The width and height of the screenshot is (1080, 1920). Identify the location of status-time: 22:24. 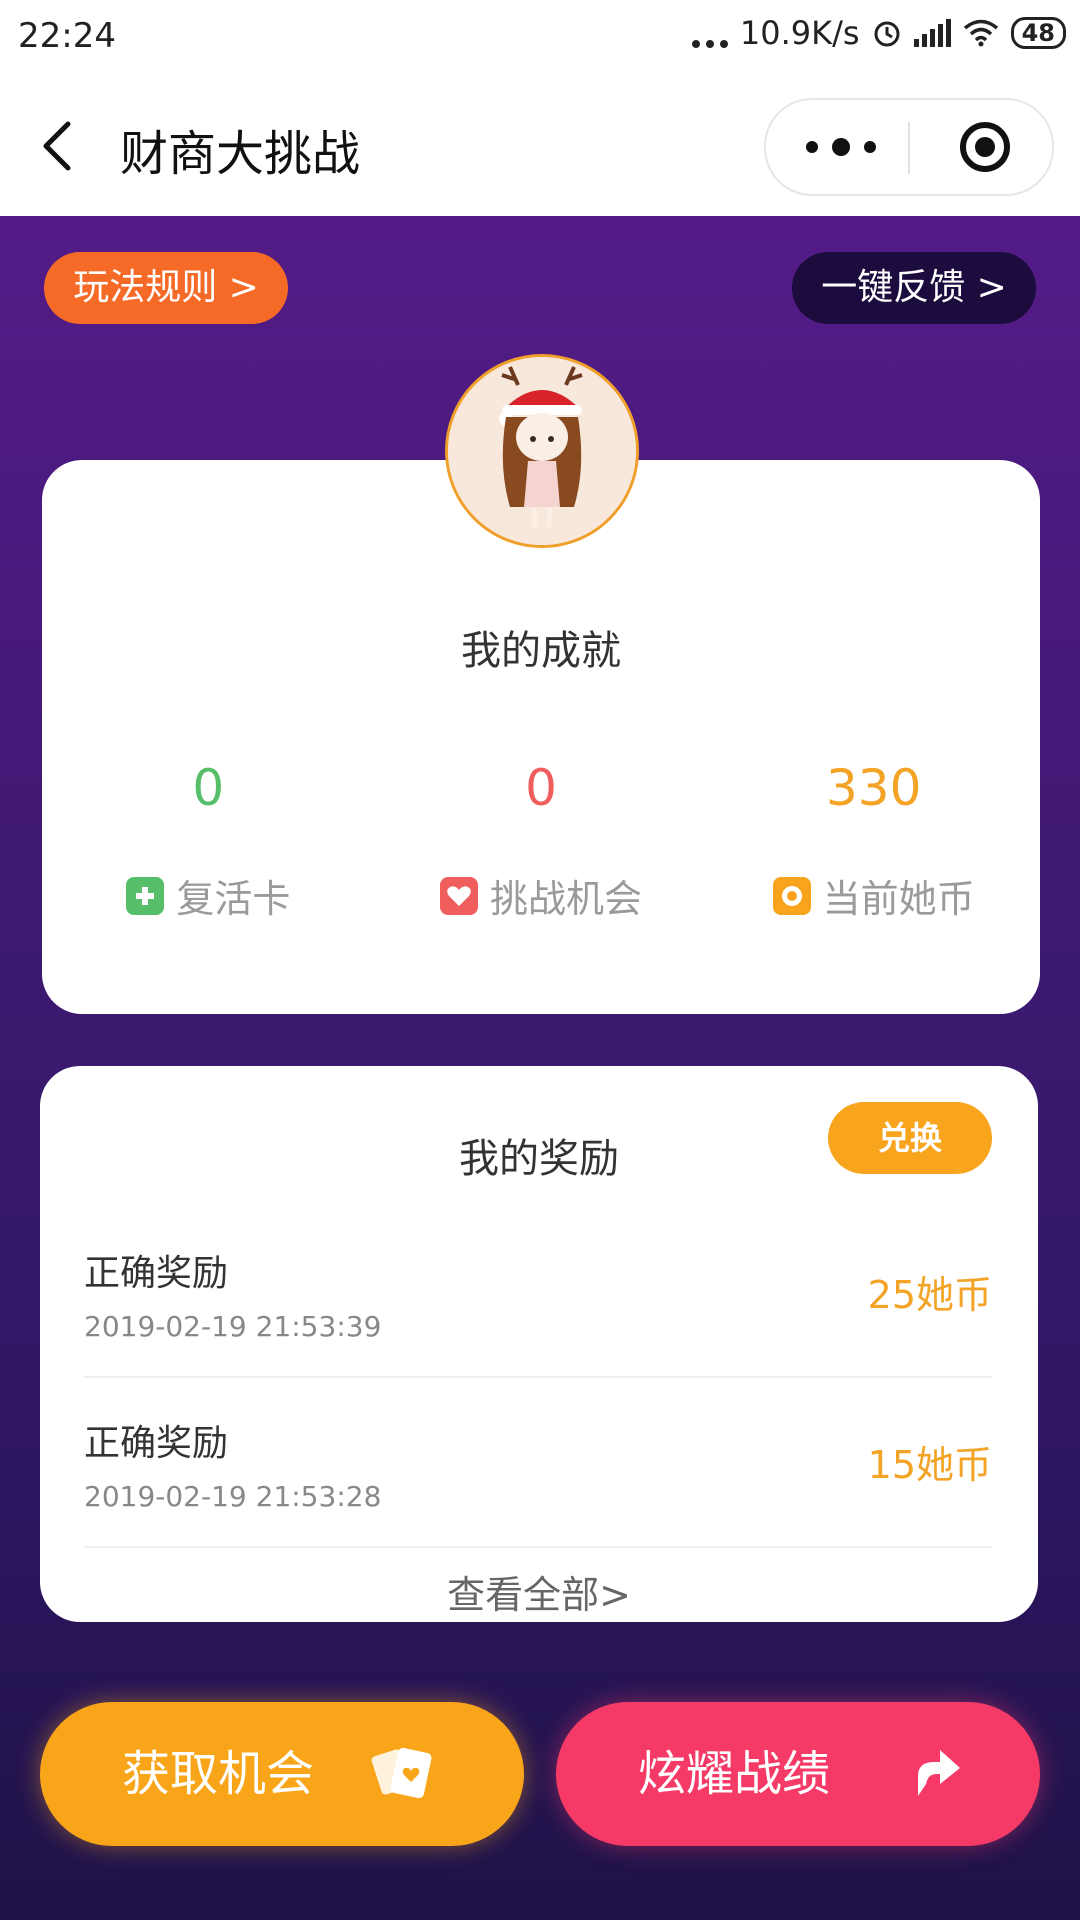
(67, 36).